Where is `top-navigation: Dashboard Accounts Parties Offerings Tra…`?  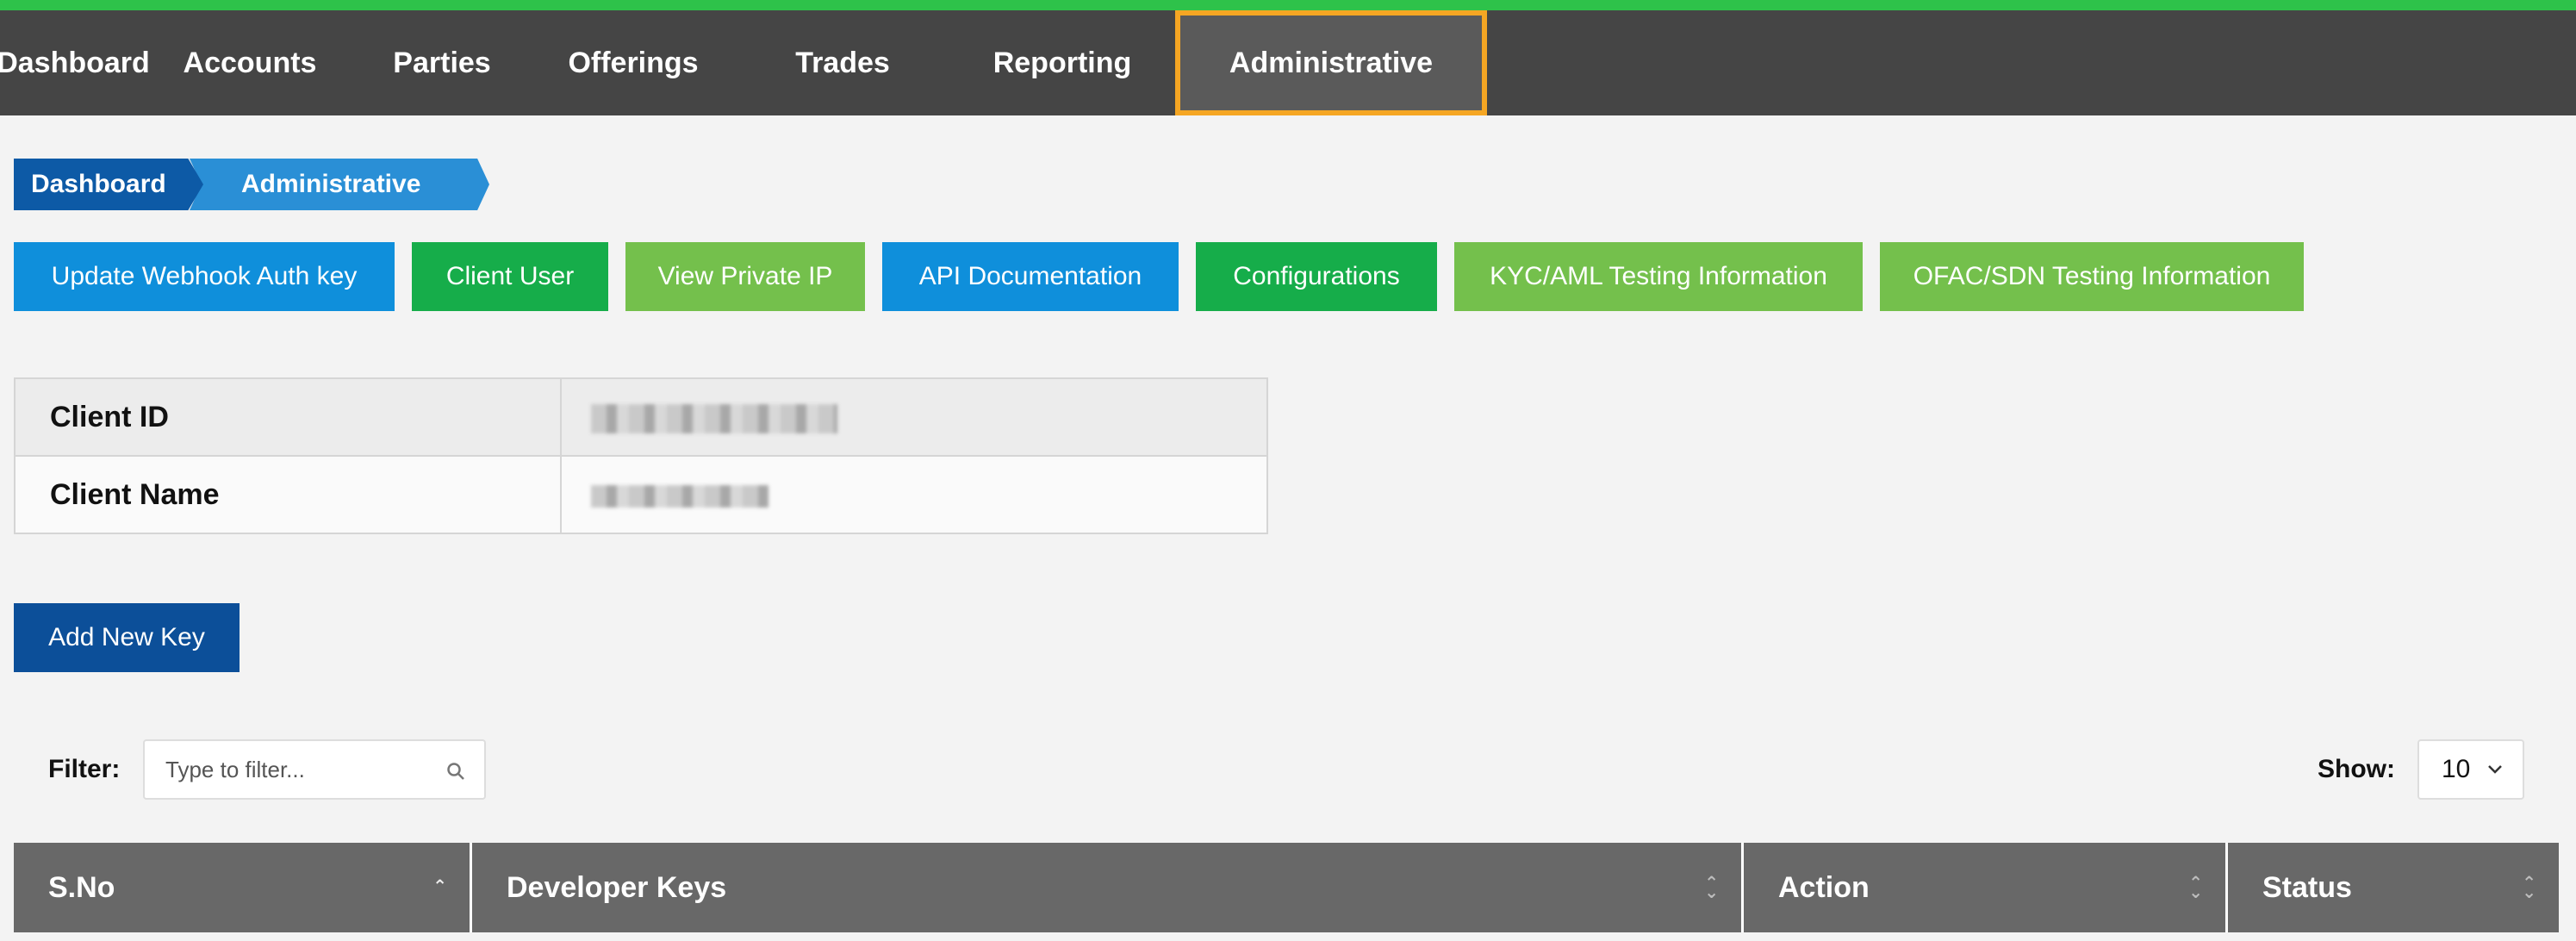
top-navigation: Dashboard Accounts Parties Offerings Tra… is located at coordinates (1288, 63).